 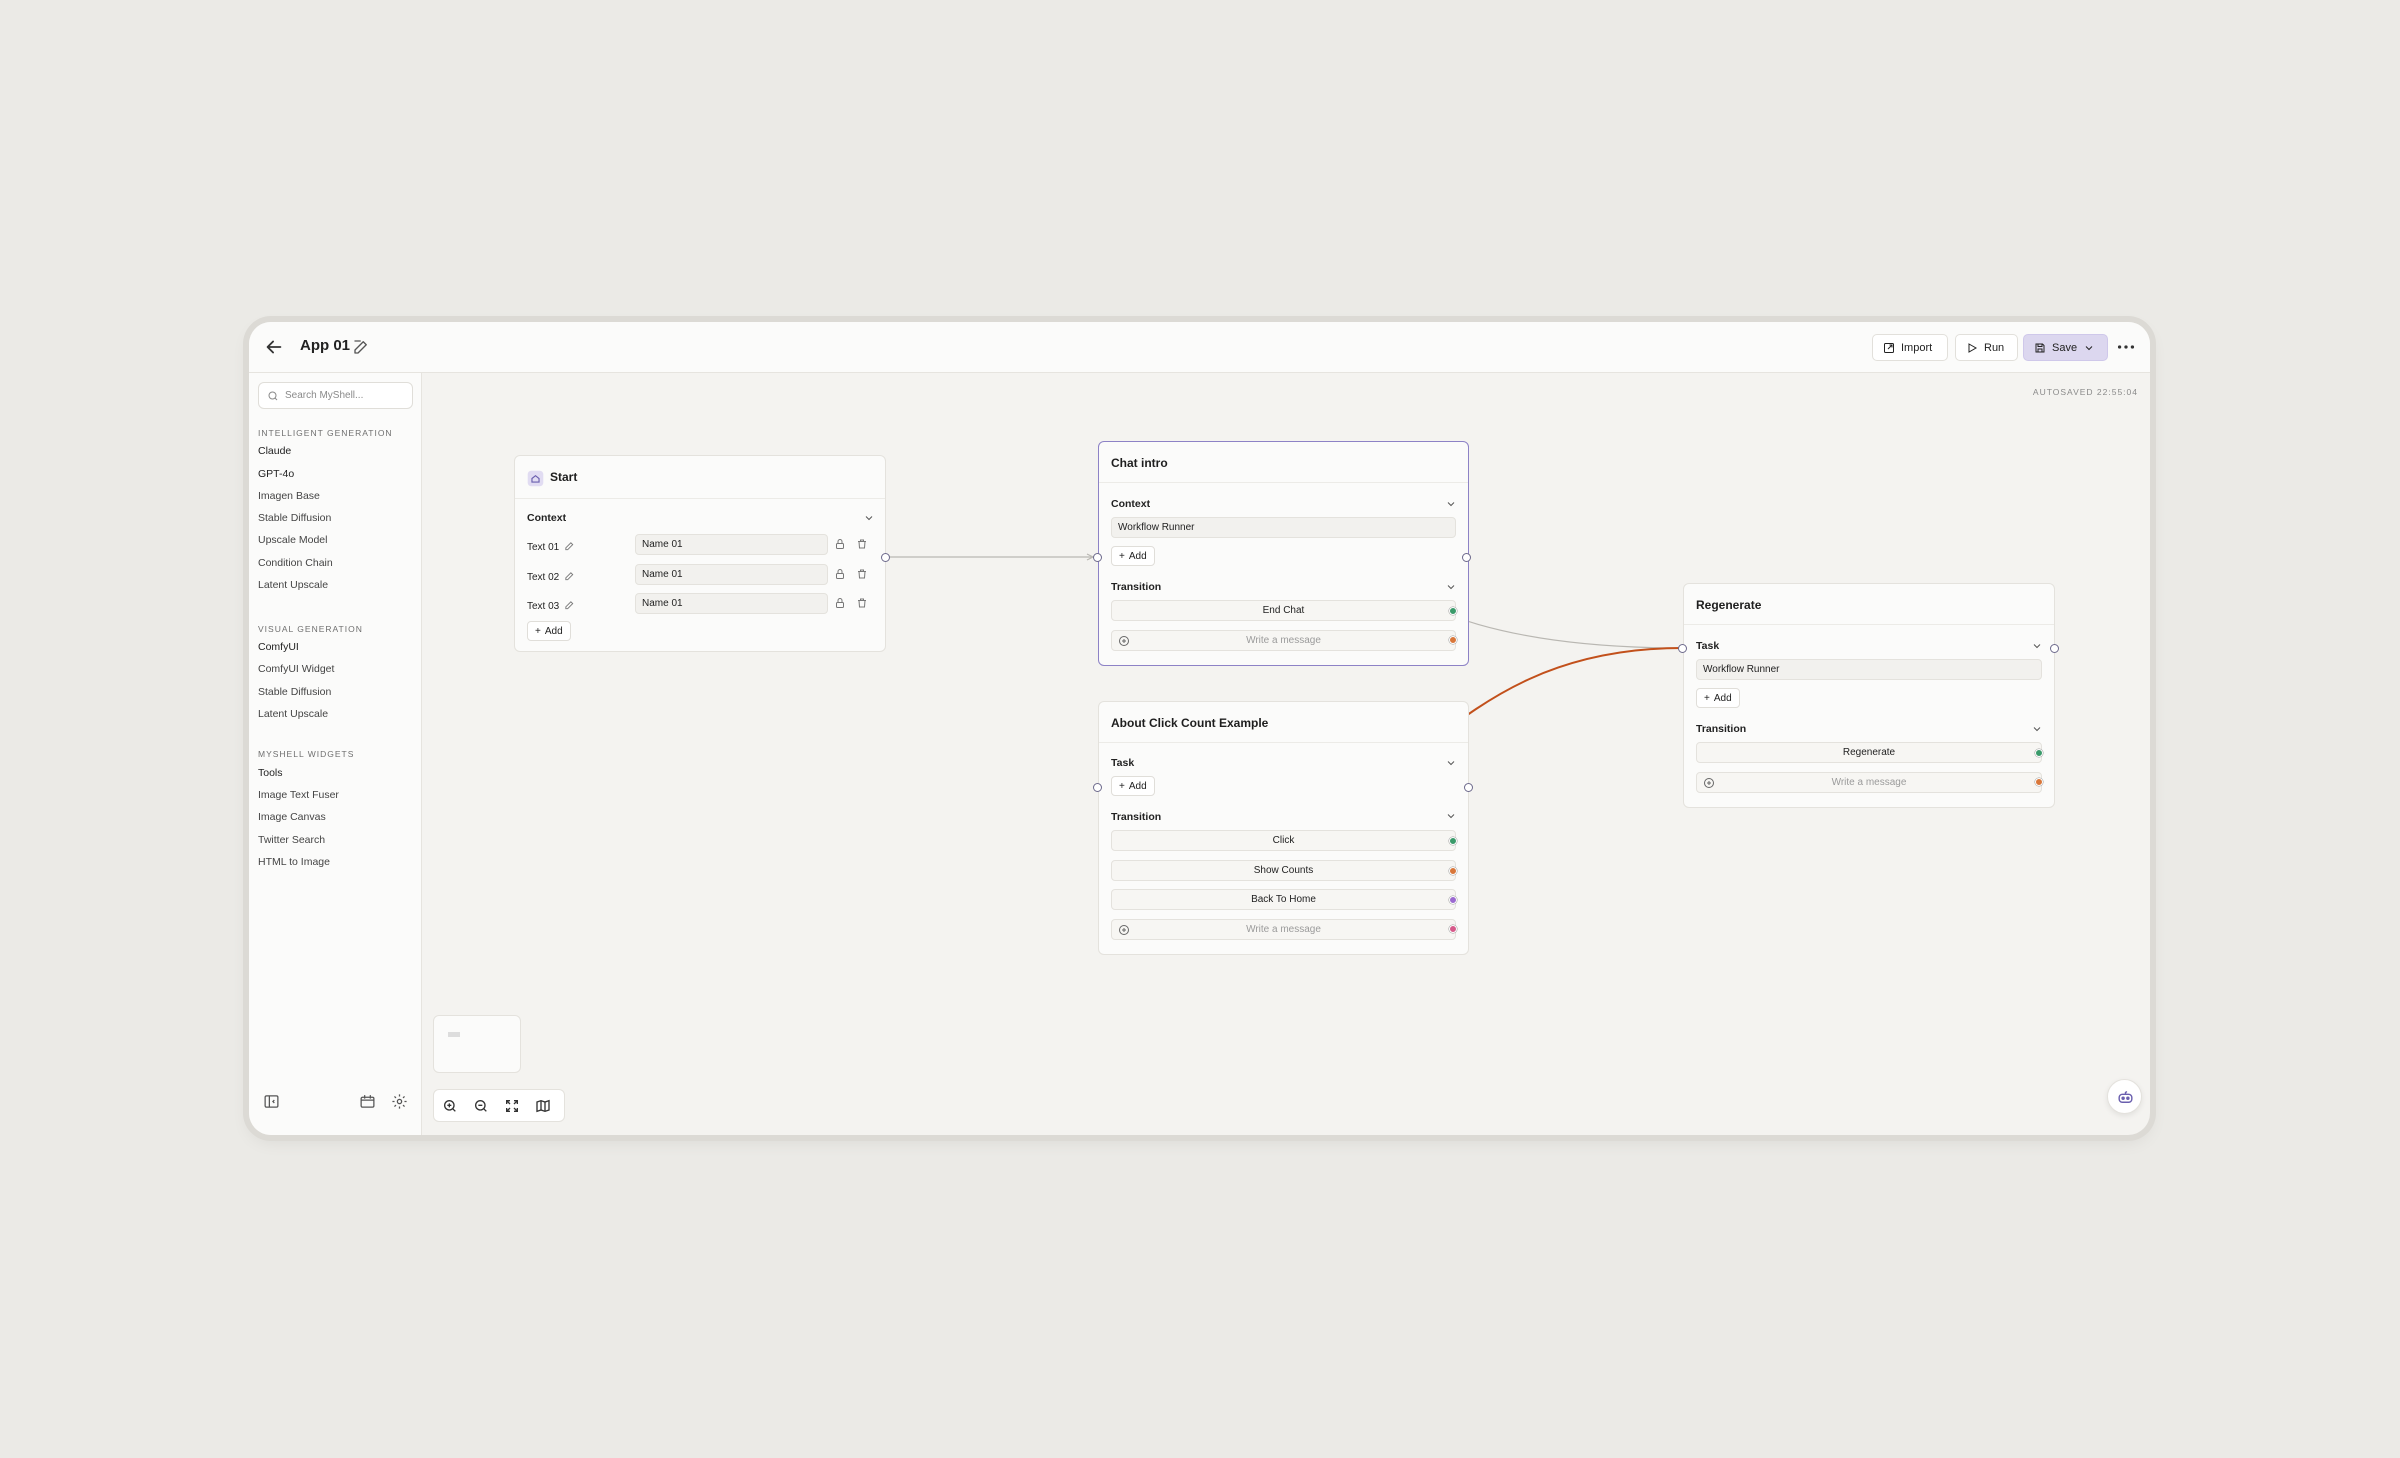 What do you see at coordinates (543, 606) in the screenshot?
I see `context-row-label: Text 03` at bounding box center [543, 606].